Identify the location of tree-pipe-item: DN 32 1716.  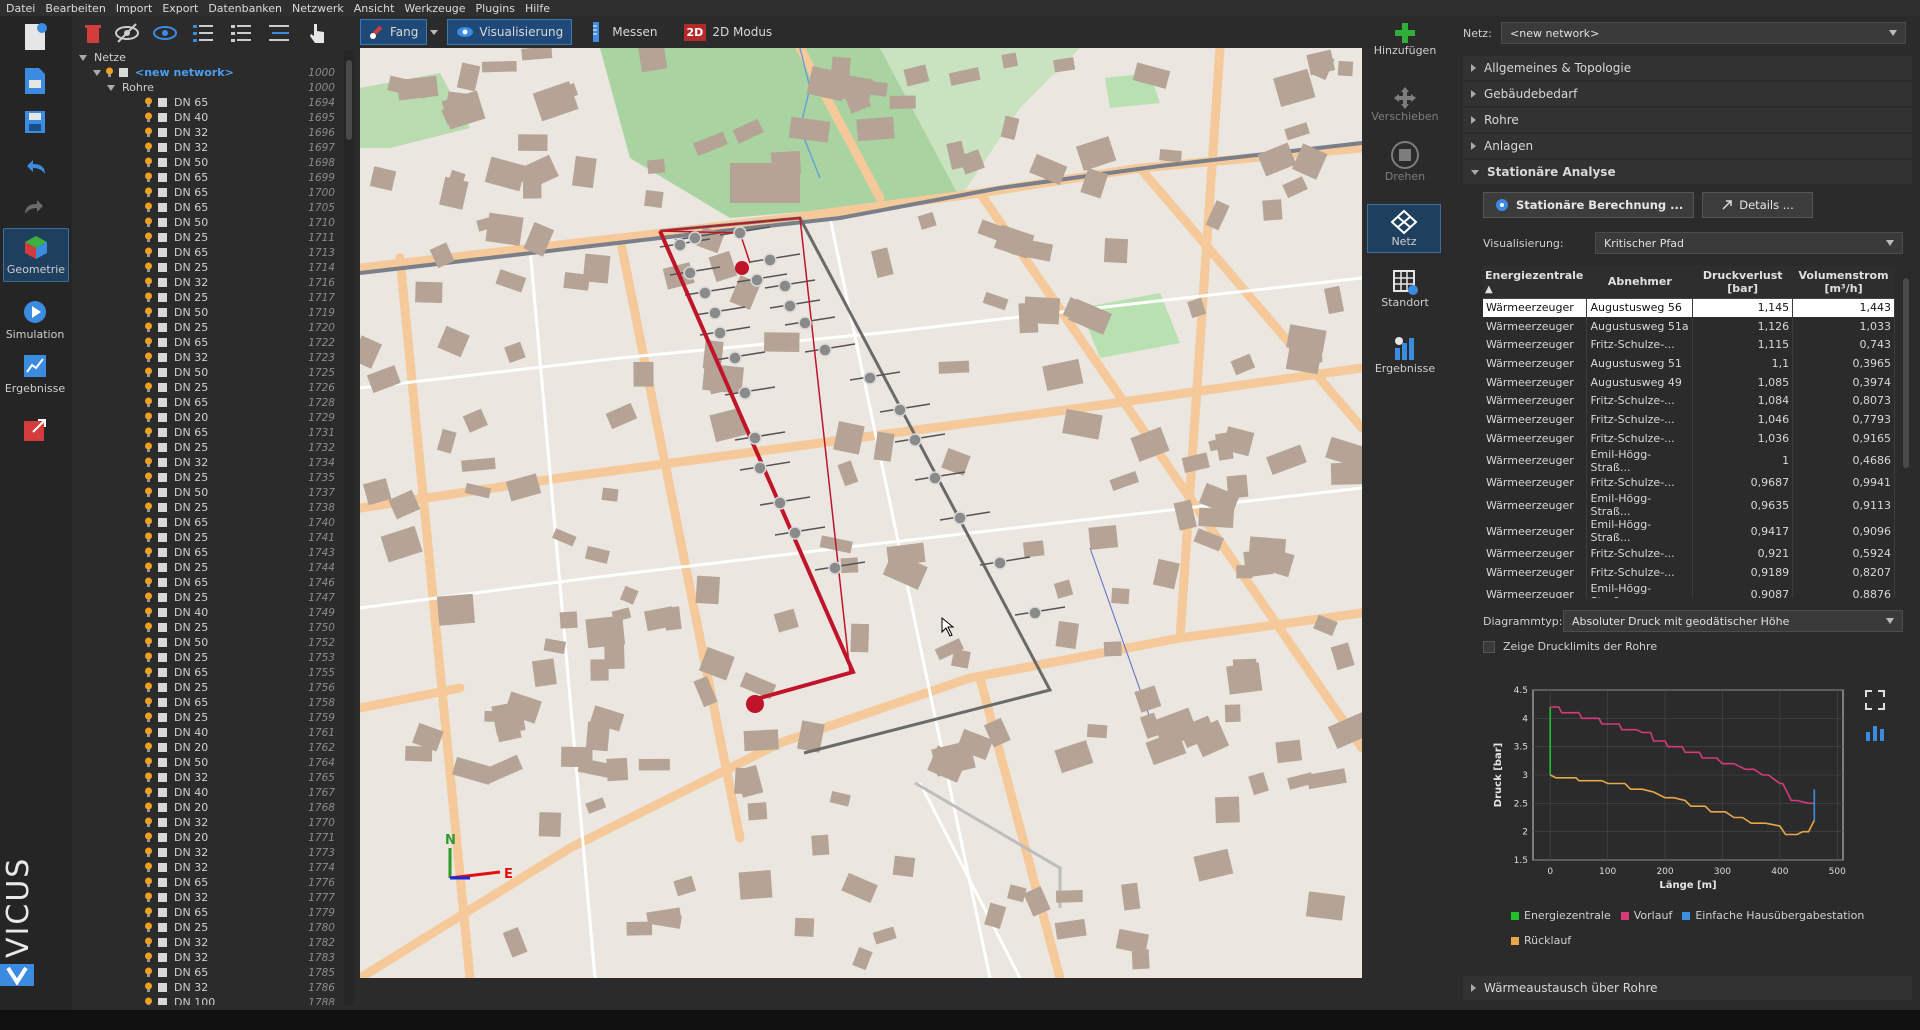
(209, 282).